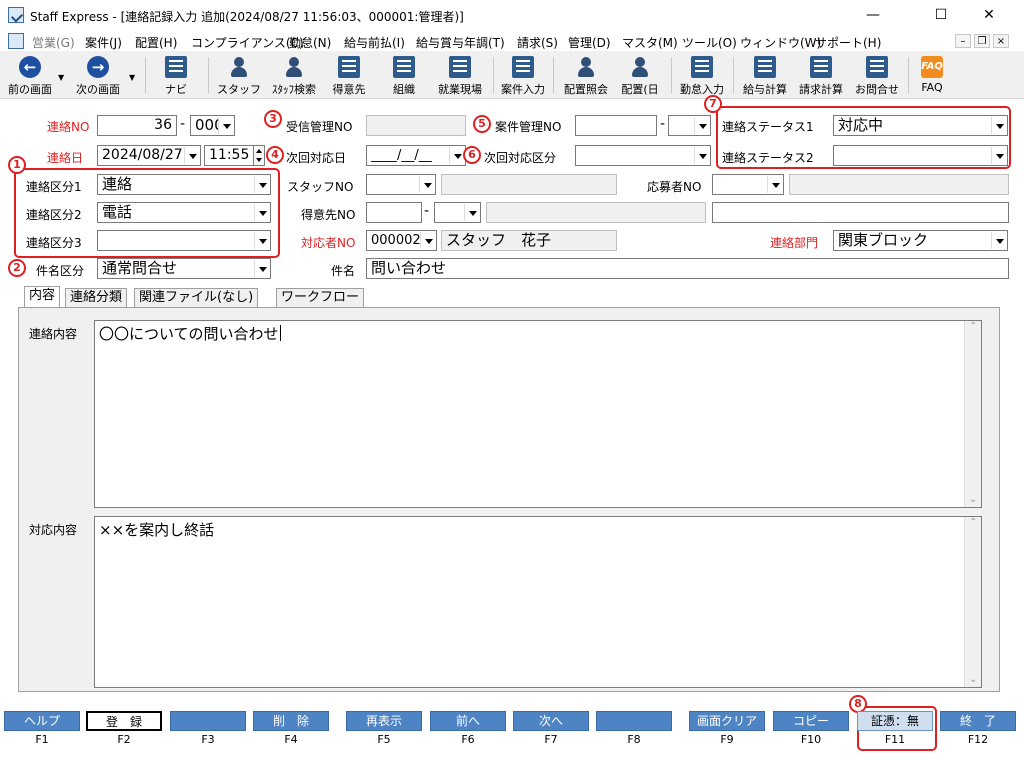 This screenshot has width=1024, height=768. Describe the element at coordinates (275, 155) in the screenshot. I see `callout-4: 4` at that location.